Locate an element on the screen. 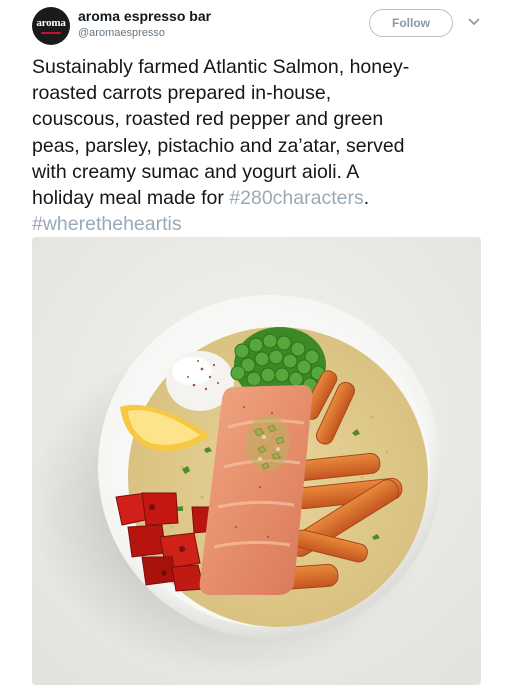  tweet-text-segment: holiday meal made for is located at coordinates (131, 198).